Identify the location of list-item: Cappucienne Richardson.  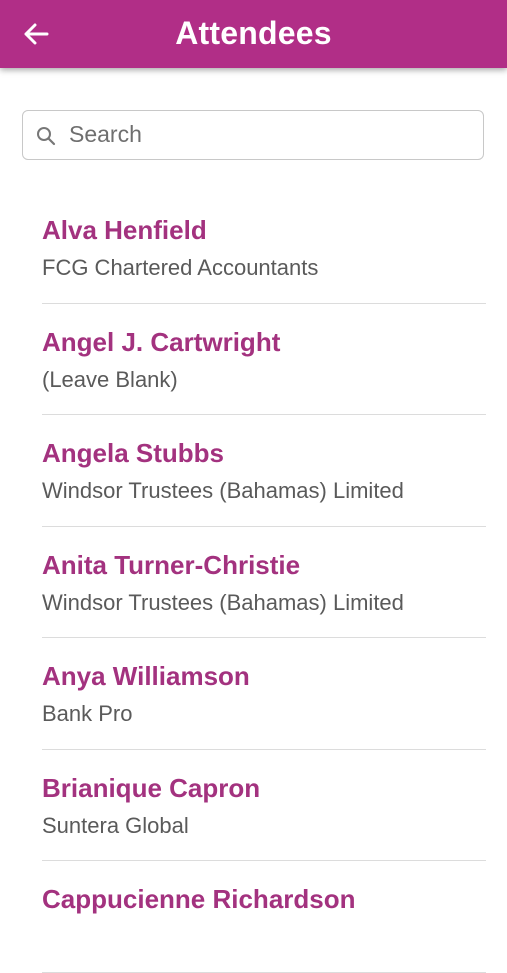
(264, 917).